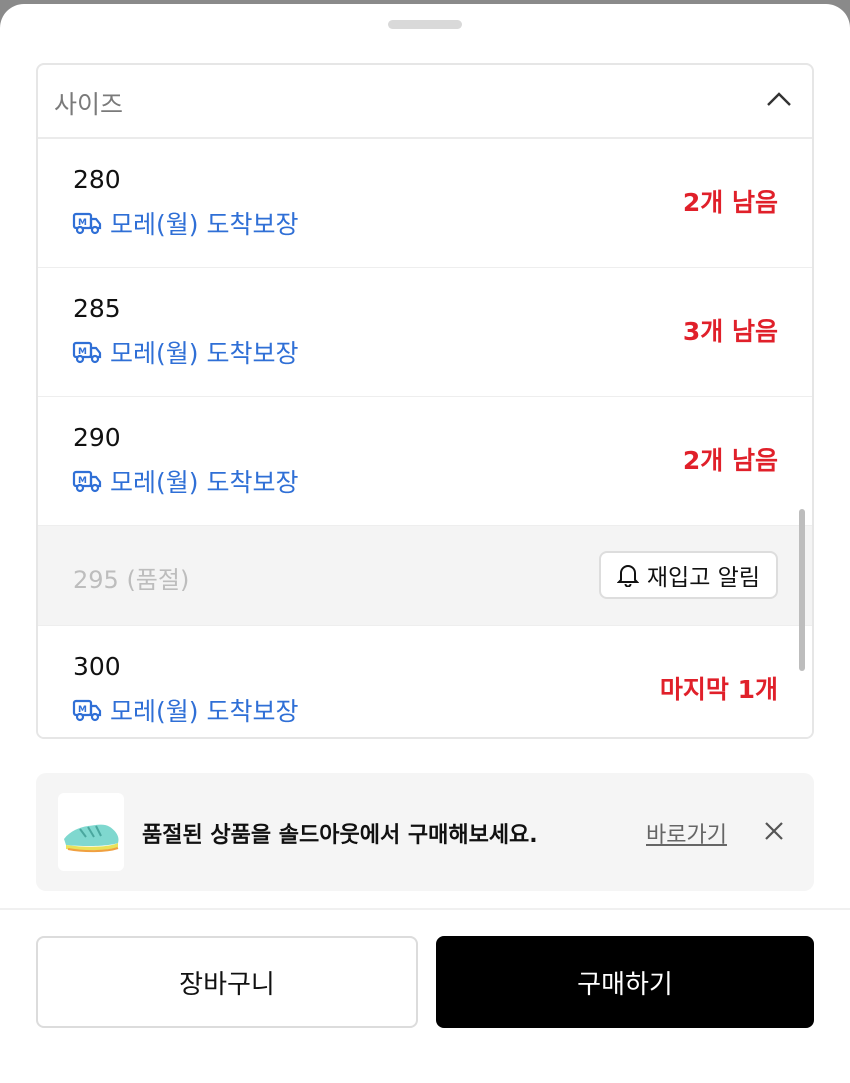 Image resolution: width=850 pixels, height=1083 pixels. I want to click on restock-alert-button: 재입고 알림, so click(688, 575).